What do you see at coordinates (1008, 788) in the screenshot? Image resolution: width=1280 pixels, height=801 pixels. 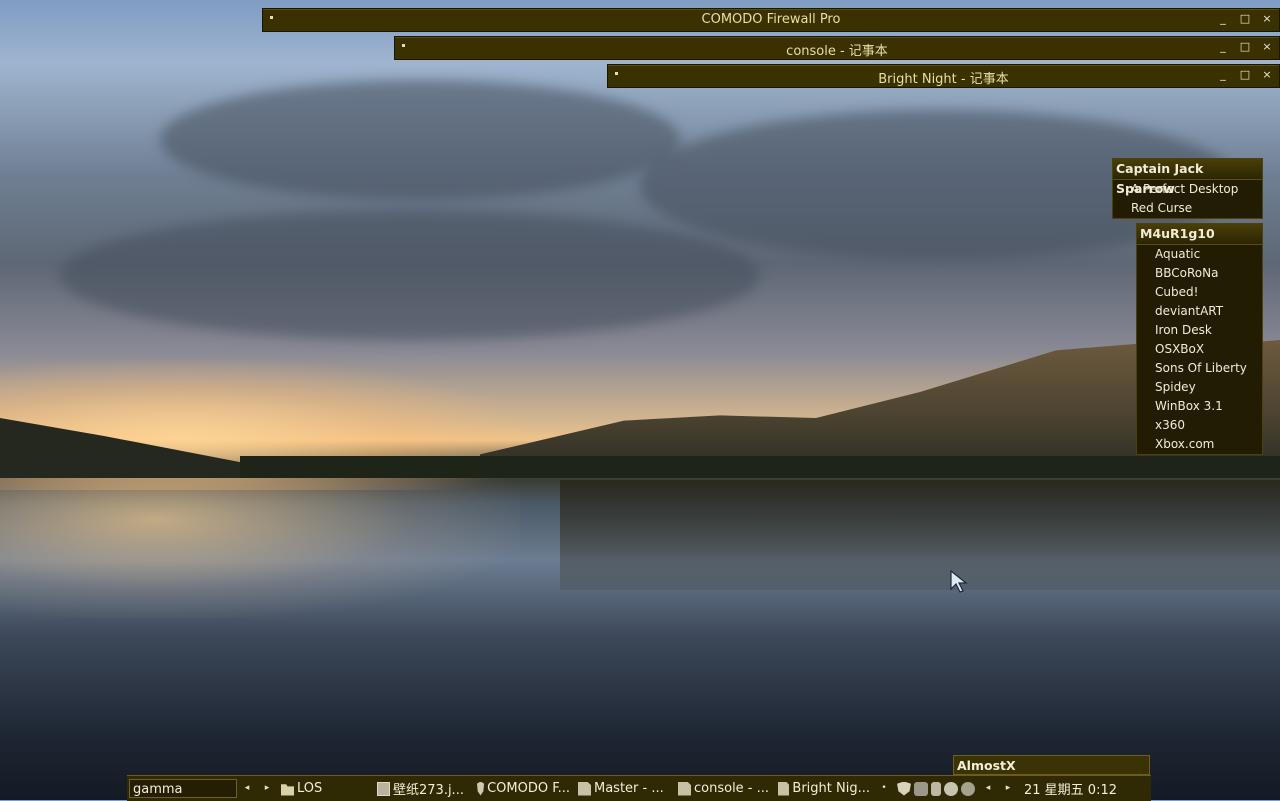 I see `tray-next-button: ▸` at bounding box center [1008, 788].